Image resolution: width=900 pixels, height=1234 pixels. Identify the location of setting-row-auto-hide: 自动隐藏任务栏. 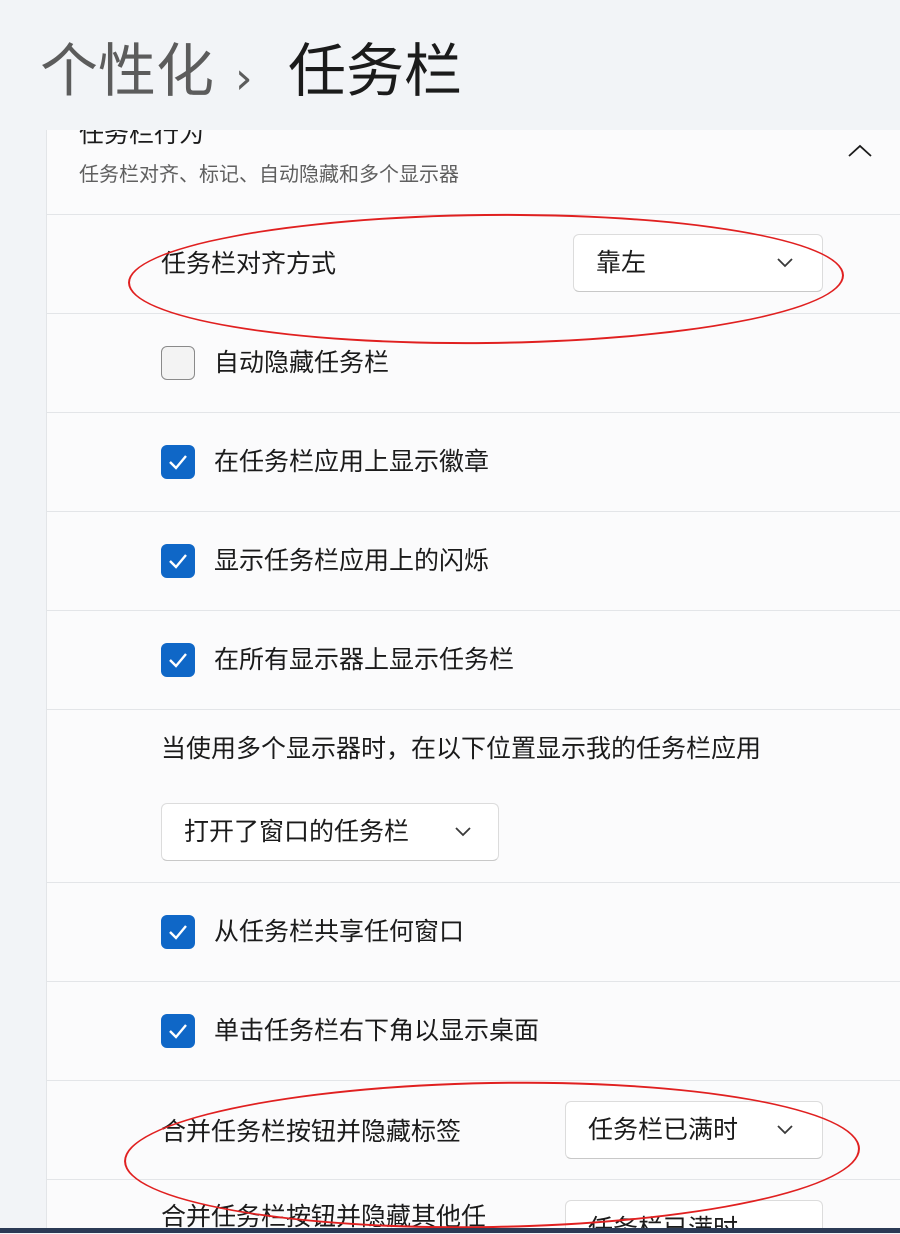
(473, 363).